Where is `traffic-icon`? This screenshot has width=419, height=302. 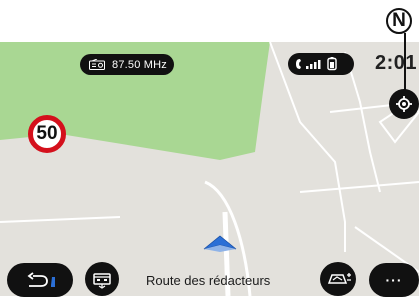
traffic-icon is located at coordinates (102, 281).